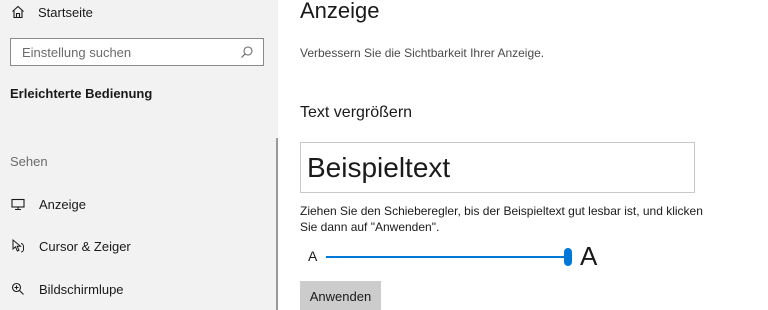  Describe the element at coordinates (18, 289) in the screenshot. I see `magnifier-icon` at that location.